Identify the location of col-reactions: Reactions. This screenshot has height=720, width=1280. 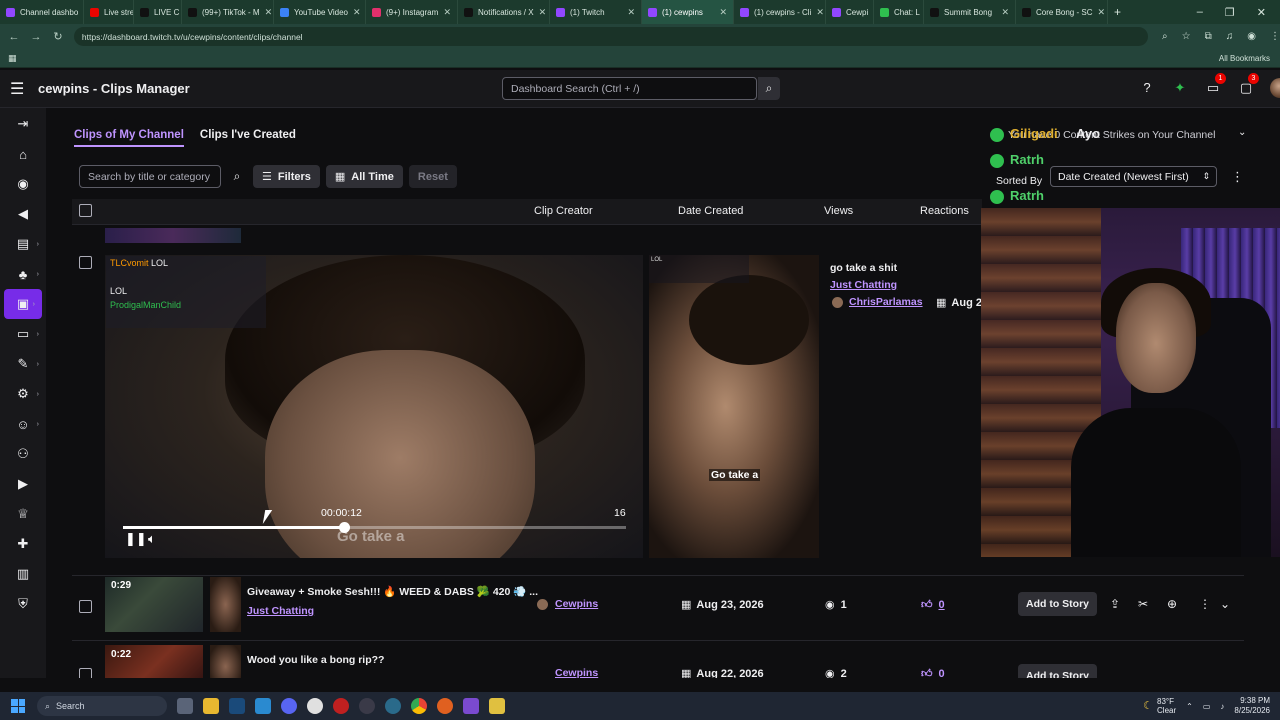
(944, 211).